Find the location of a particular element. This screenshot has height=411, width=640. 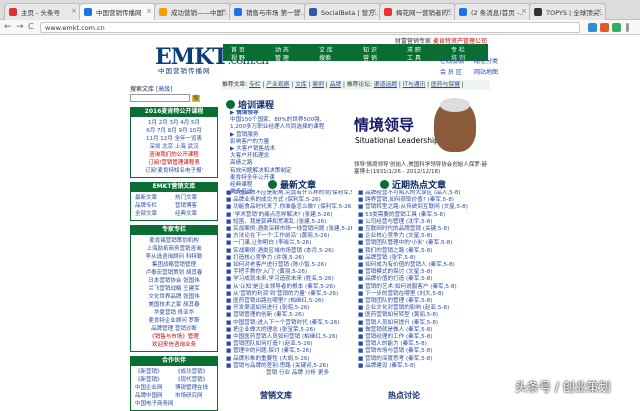

nav-item: 管 理 is located at coordinates (282, 57).